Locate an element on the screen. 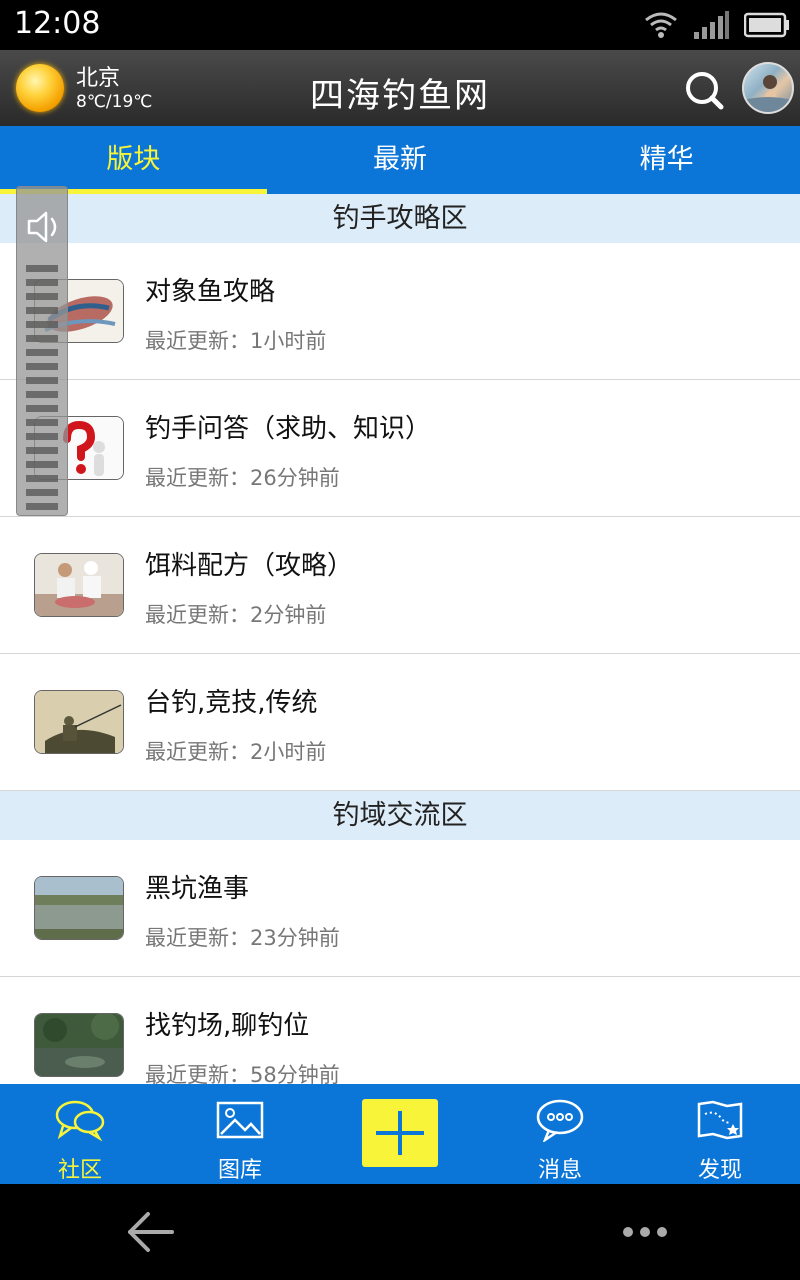 This screenshot has height=1280, width=800. avatar is located at coordinates (768, 88).